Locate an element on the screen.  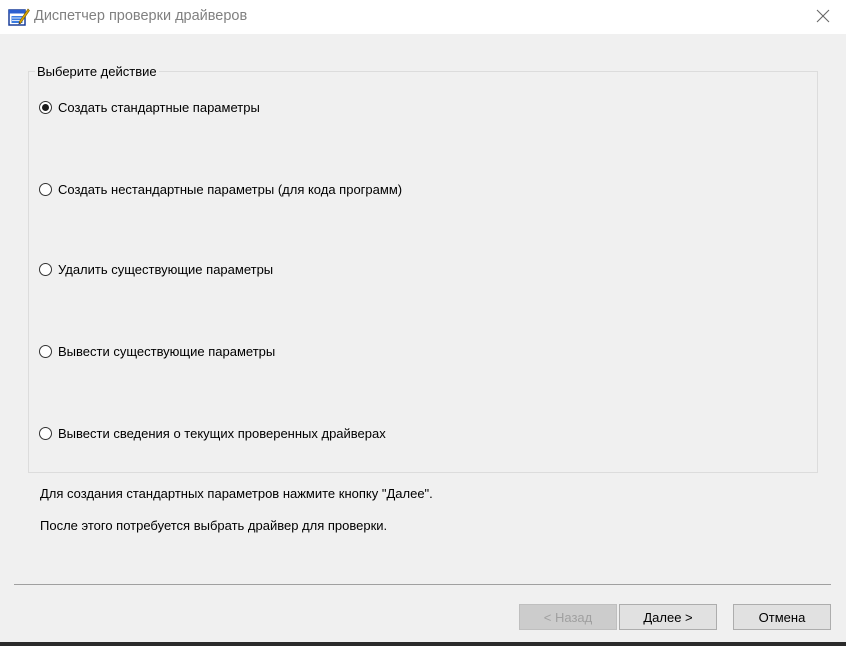
radio-option-standard-settings: Создать стандартные параметры is located at coordinates (149, 107).